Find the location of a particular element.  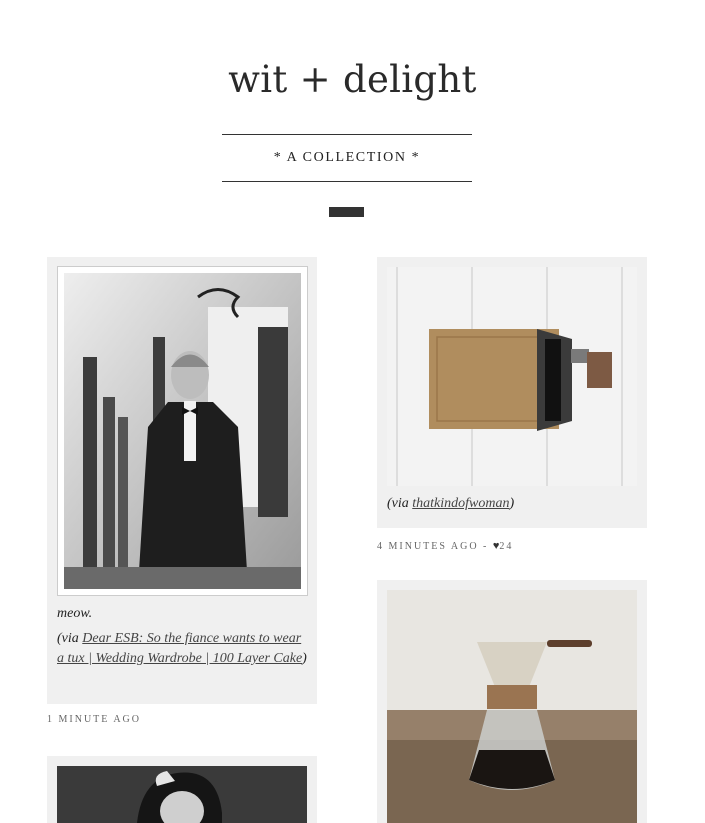

header-divider-bottom is located at coordinates (347, 181).